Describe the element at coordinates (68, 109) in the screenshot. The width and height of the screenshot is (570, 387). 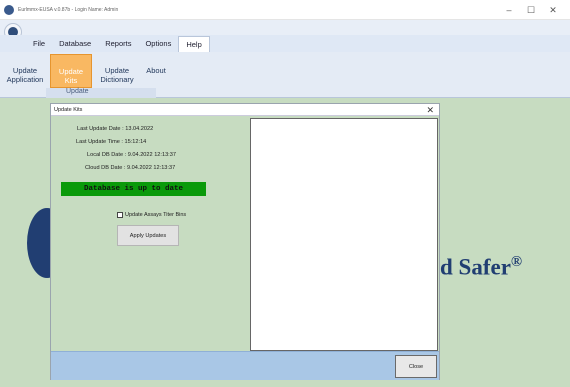
I see `dialog-title: Update Kits` at that location.